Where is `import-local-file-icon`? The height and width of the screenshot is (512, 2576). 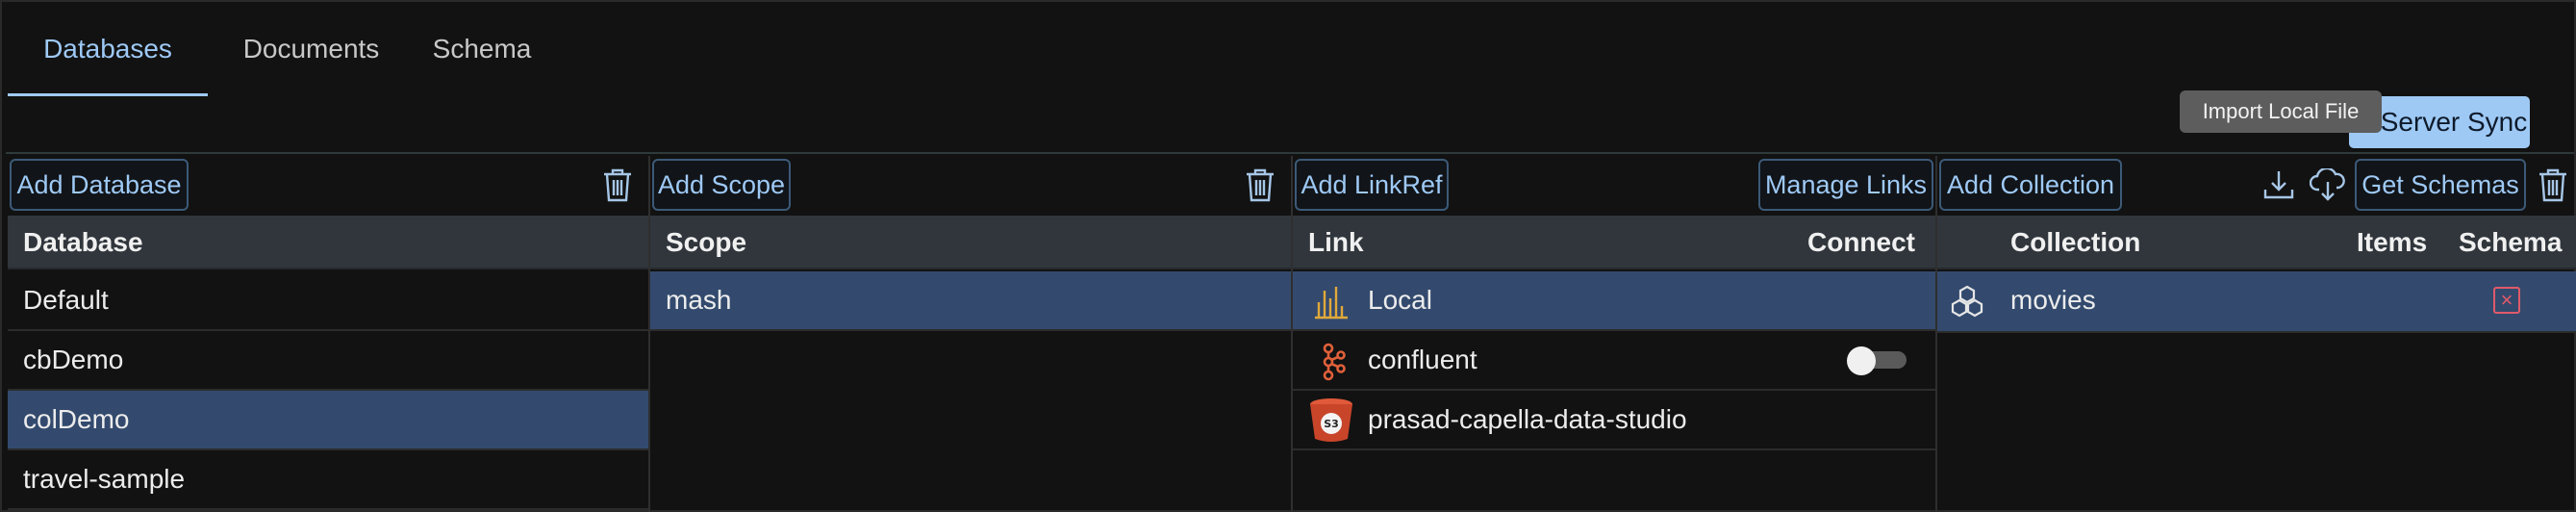 import-local-file-icon is located at coordinates (2279, 185).